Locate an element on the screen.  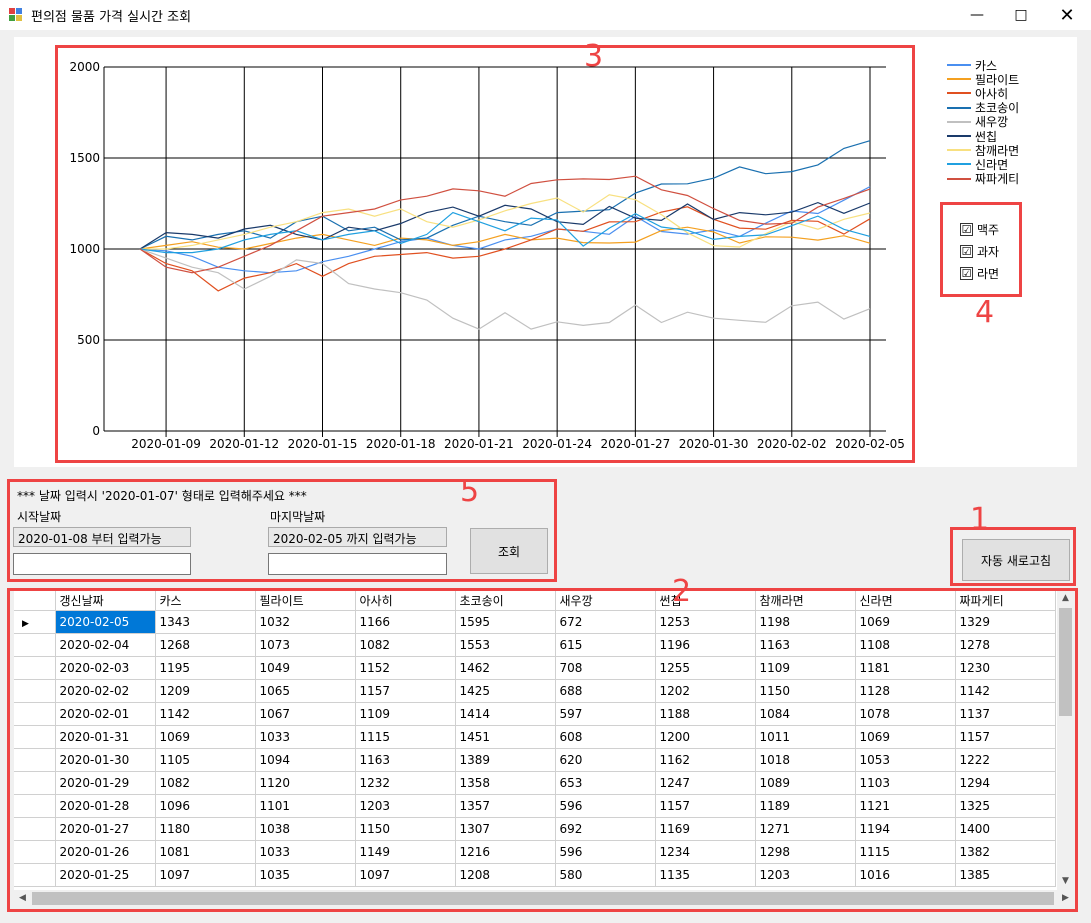
chart-legend: 카스 필라이트 아사히 초코송이 새우깡 썬칩 참깨라면 신라면 짜파게티 is located at coordinates (983, 122).